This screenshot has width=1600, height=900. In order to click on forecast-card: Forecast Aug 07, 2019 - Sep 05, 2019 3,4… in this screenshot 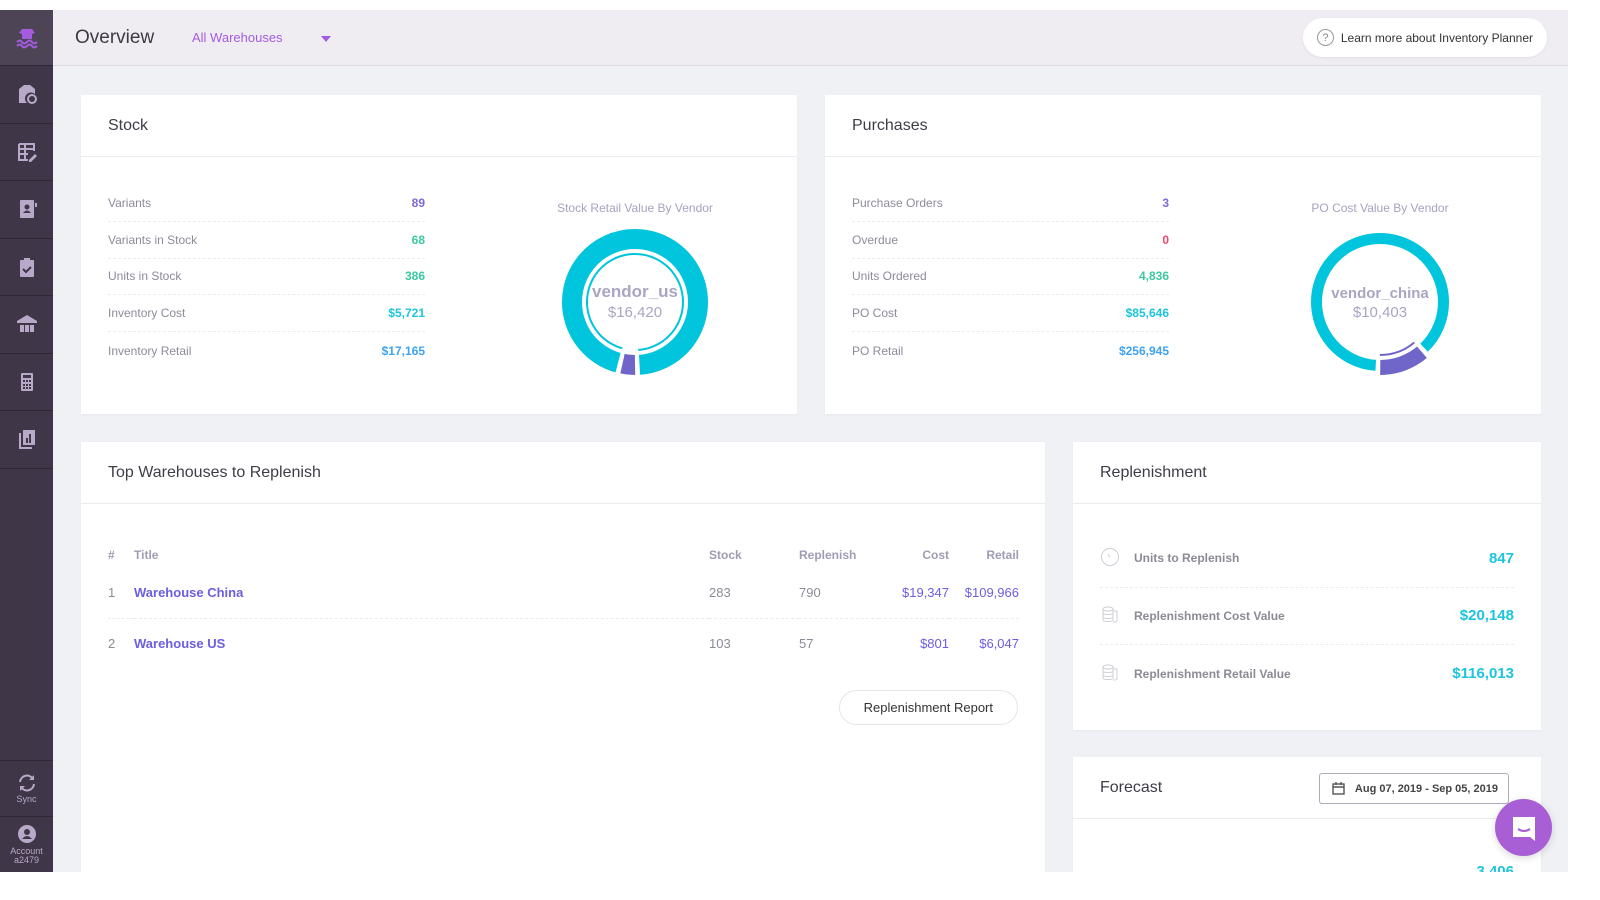, I will do `click(1307, 814)`.